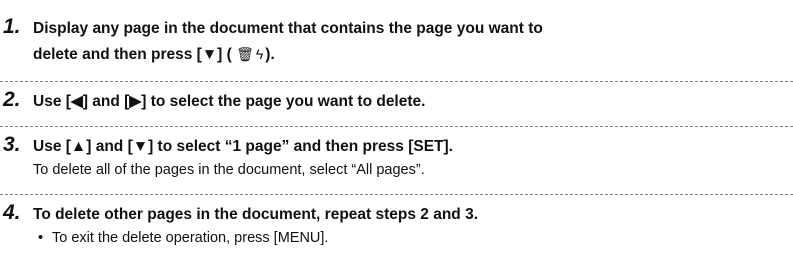  Describe the element at coordinates (12, 99) in the screenshot. I see `step-2-number: 2.` at that location.